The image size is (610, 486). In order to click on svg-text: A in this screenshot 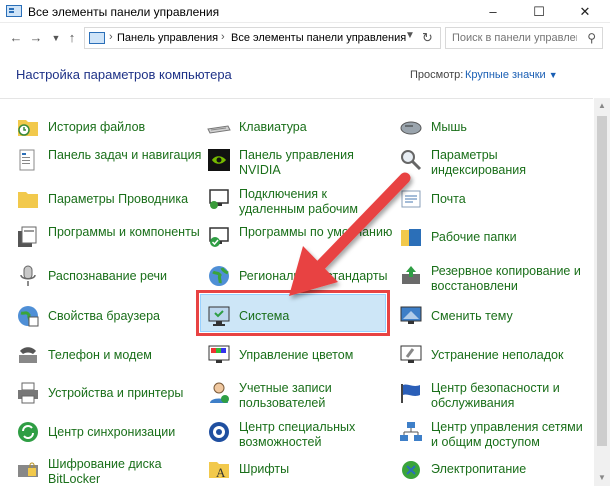, I will do `click(221, 472)`.